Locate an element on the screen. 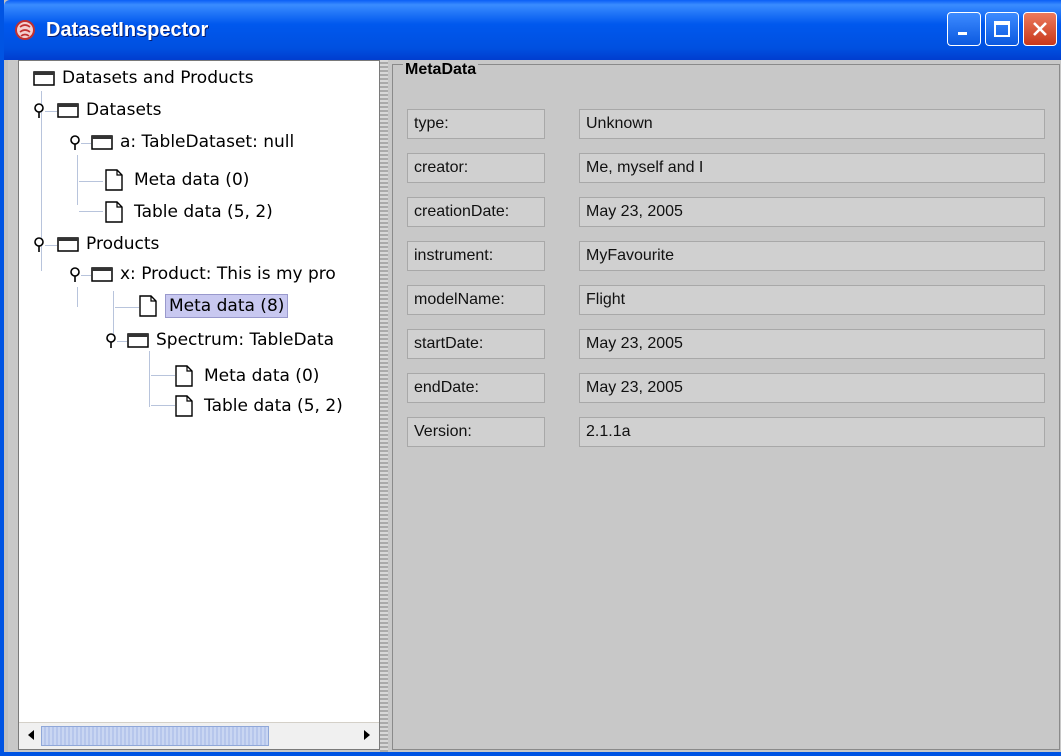  close-icon is located at coordinates (1040, 29).